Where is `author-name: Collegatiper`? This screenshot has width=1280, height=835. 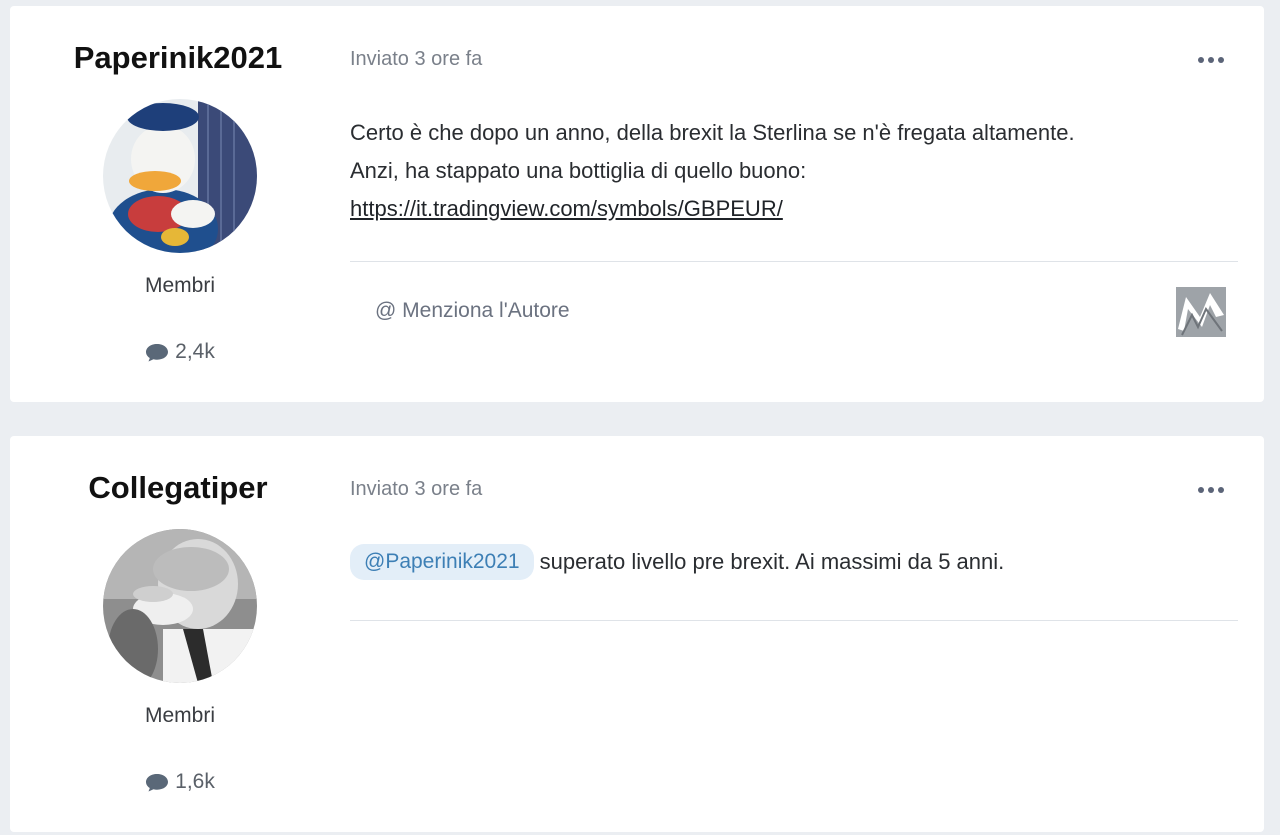
author-name: Collegatiper is located at coordinates (178, 488).